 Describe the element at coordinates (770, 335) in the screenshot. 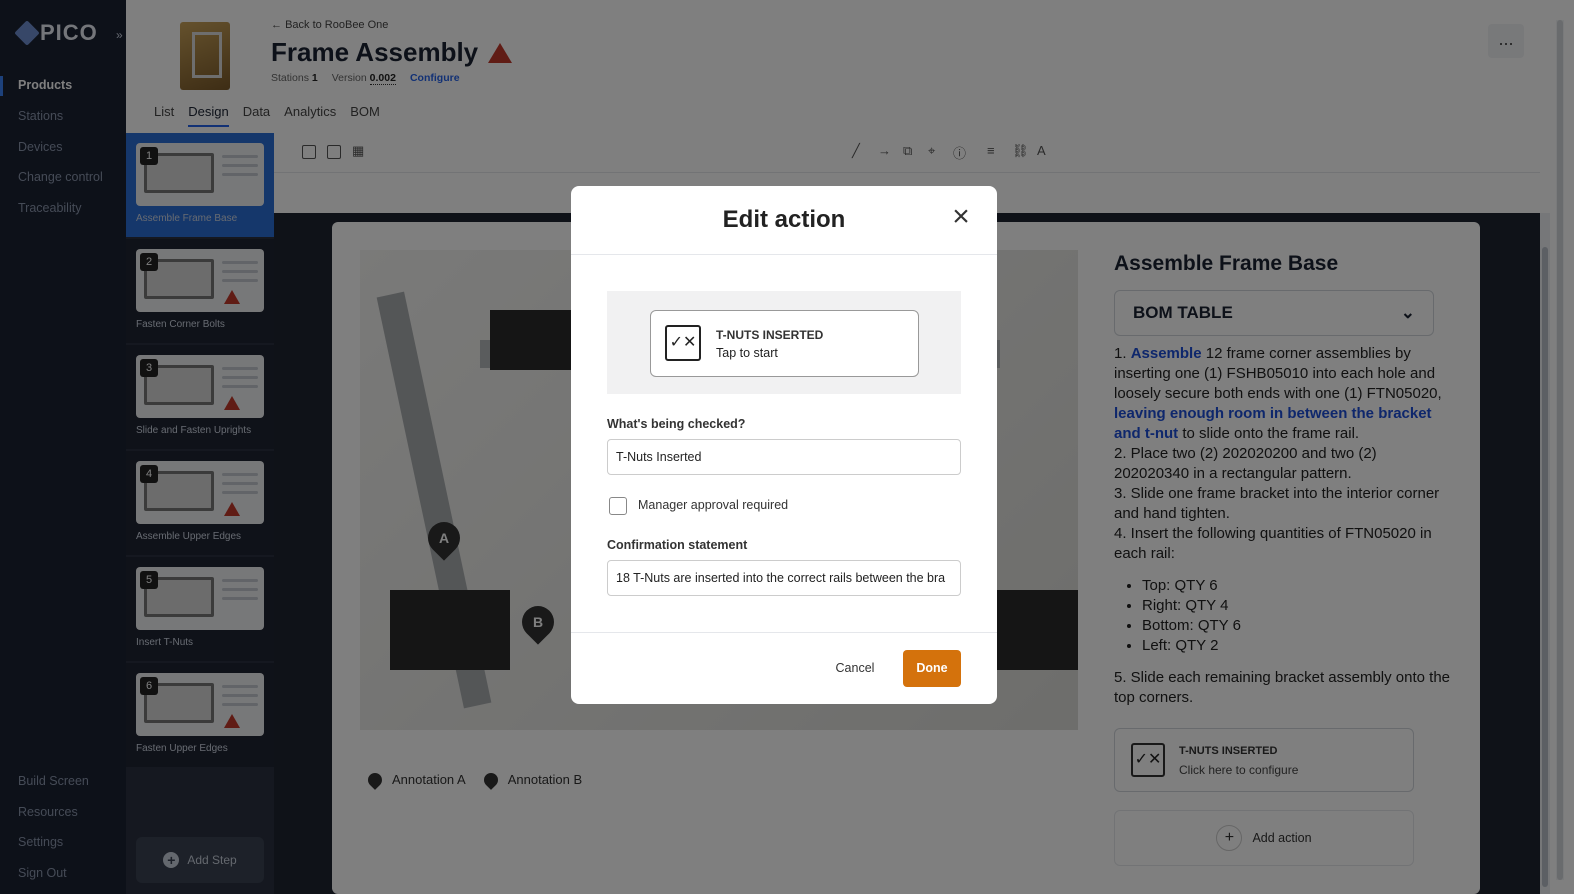

I see `preview-title: T-NUTS INSERTED` at that location.